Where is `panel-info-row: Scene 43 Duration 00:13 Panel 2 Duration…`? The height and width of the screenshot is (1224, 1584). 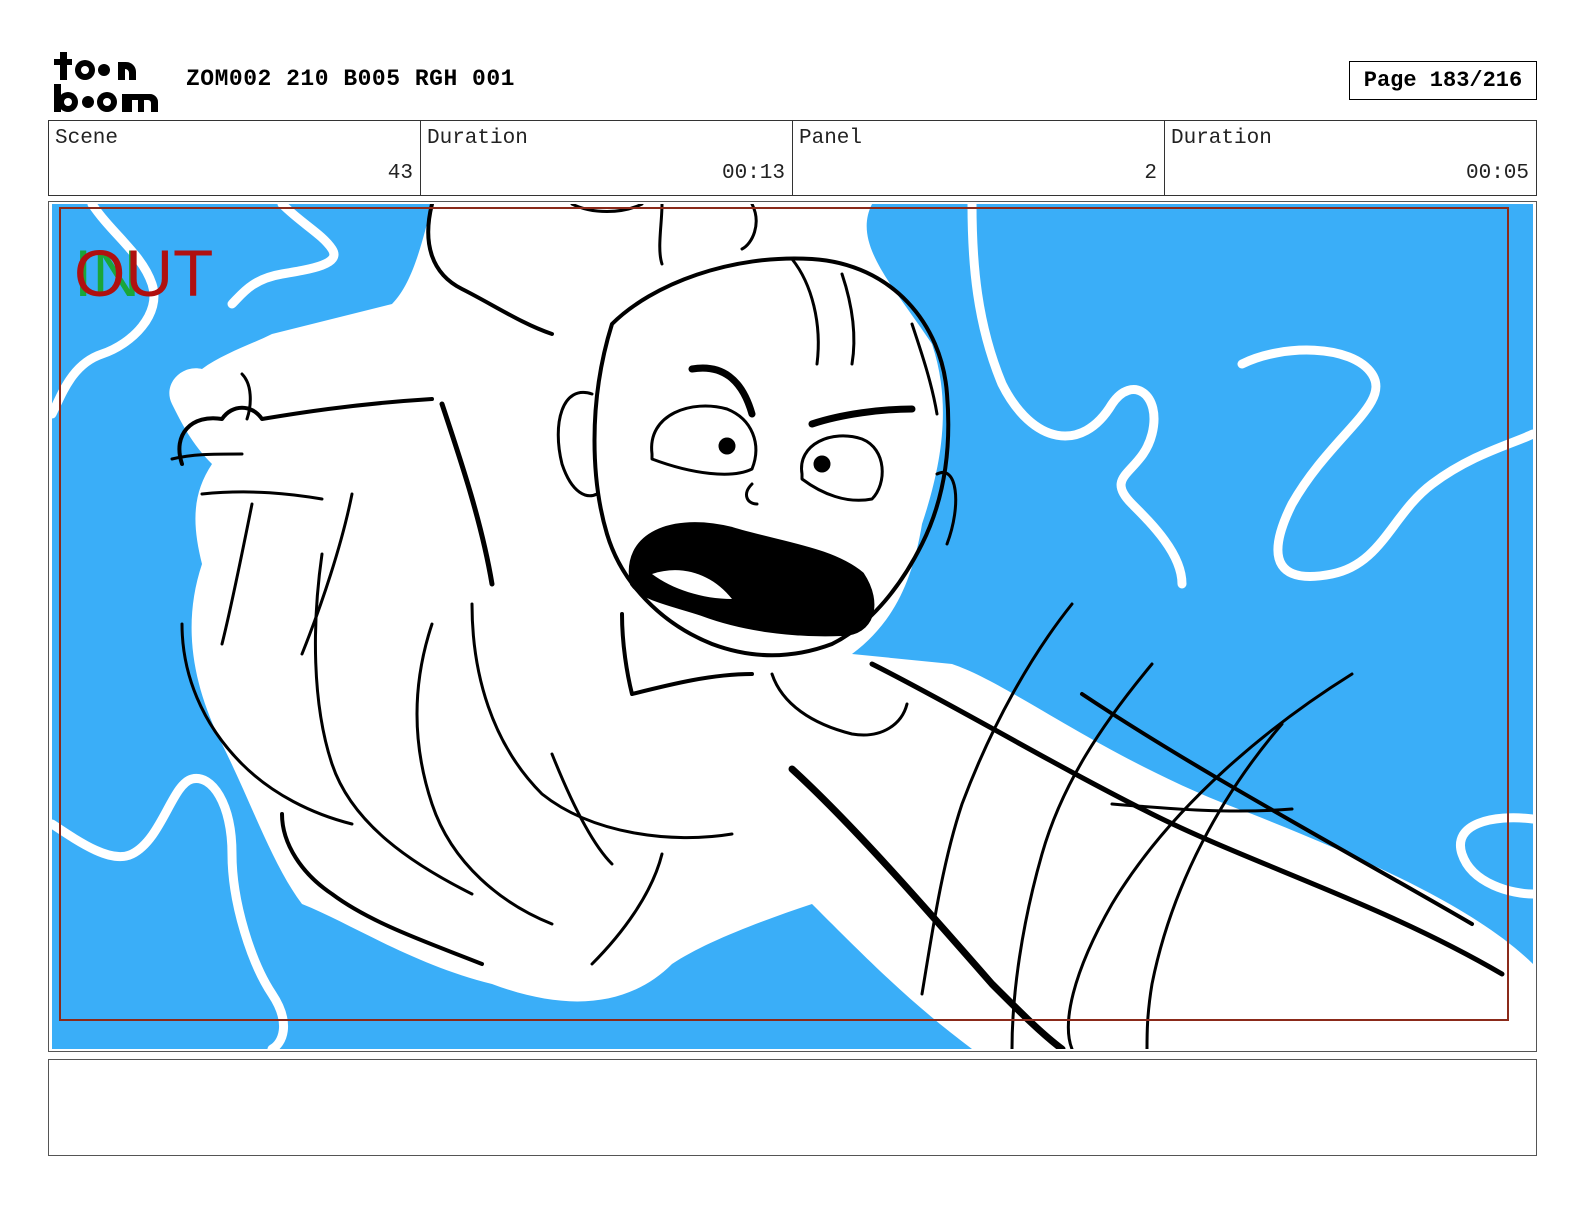
panel-info-row: Scene 43 Duration 00:13 Panel 2 Duration… is located at coordinates (792, 158).